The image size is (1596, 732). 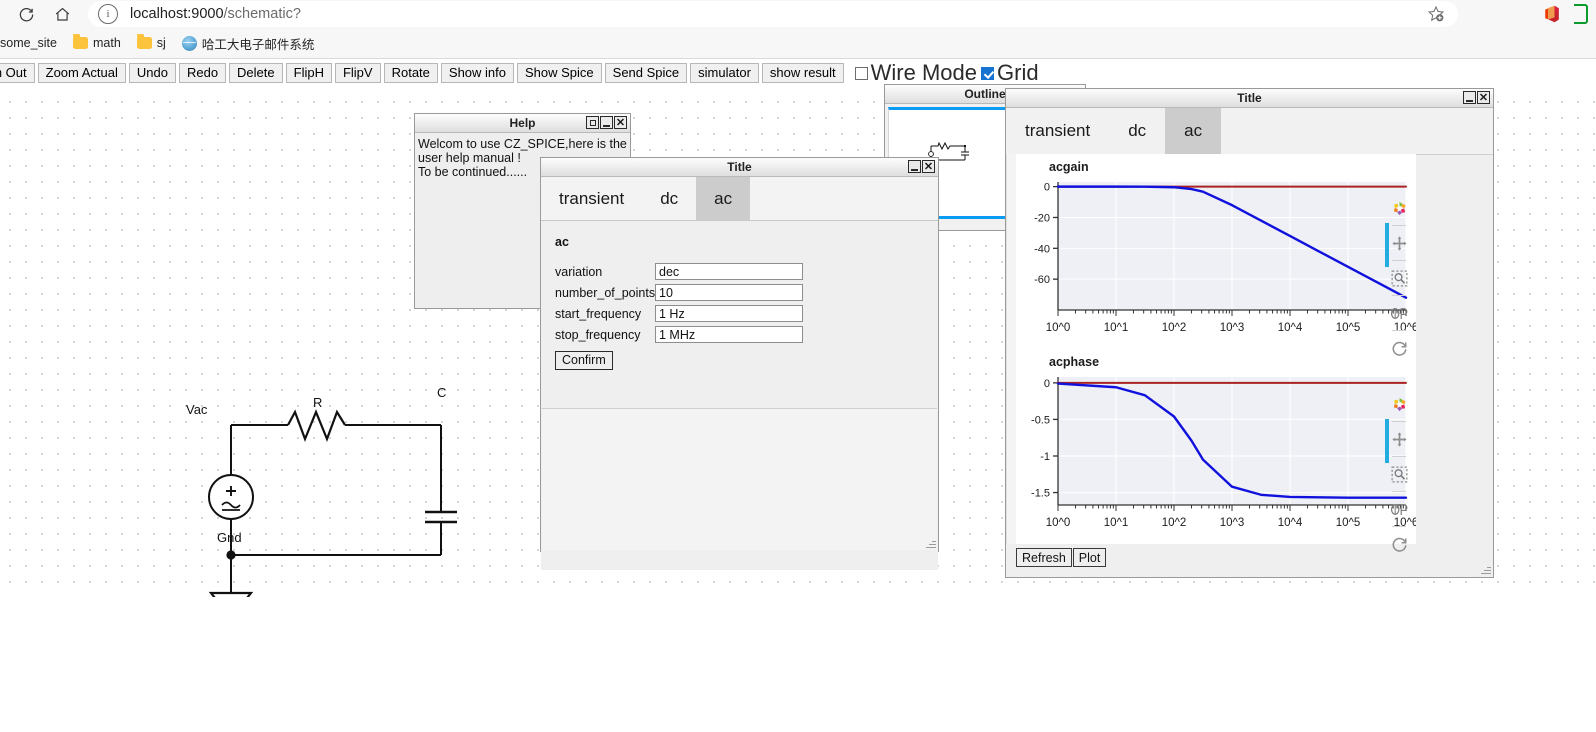 I want to click on chart-acphase-svg: 0-0.5-1-1.510^0 10^1 10^2 10^3 10^4 10^5 10^6, so click(x=1224, y=453).